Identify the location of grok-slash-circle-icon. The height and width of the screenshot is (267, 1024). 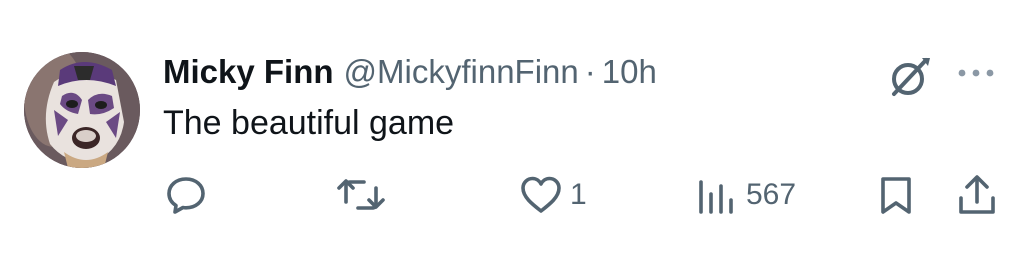
(910, 76).